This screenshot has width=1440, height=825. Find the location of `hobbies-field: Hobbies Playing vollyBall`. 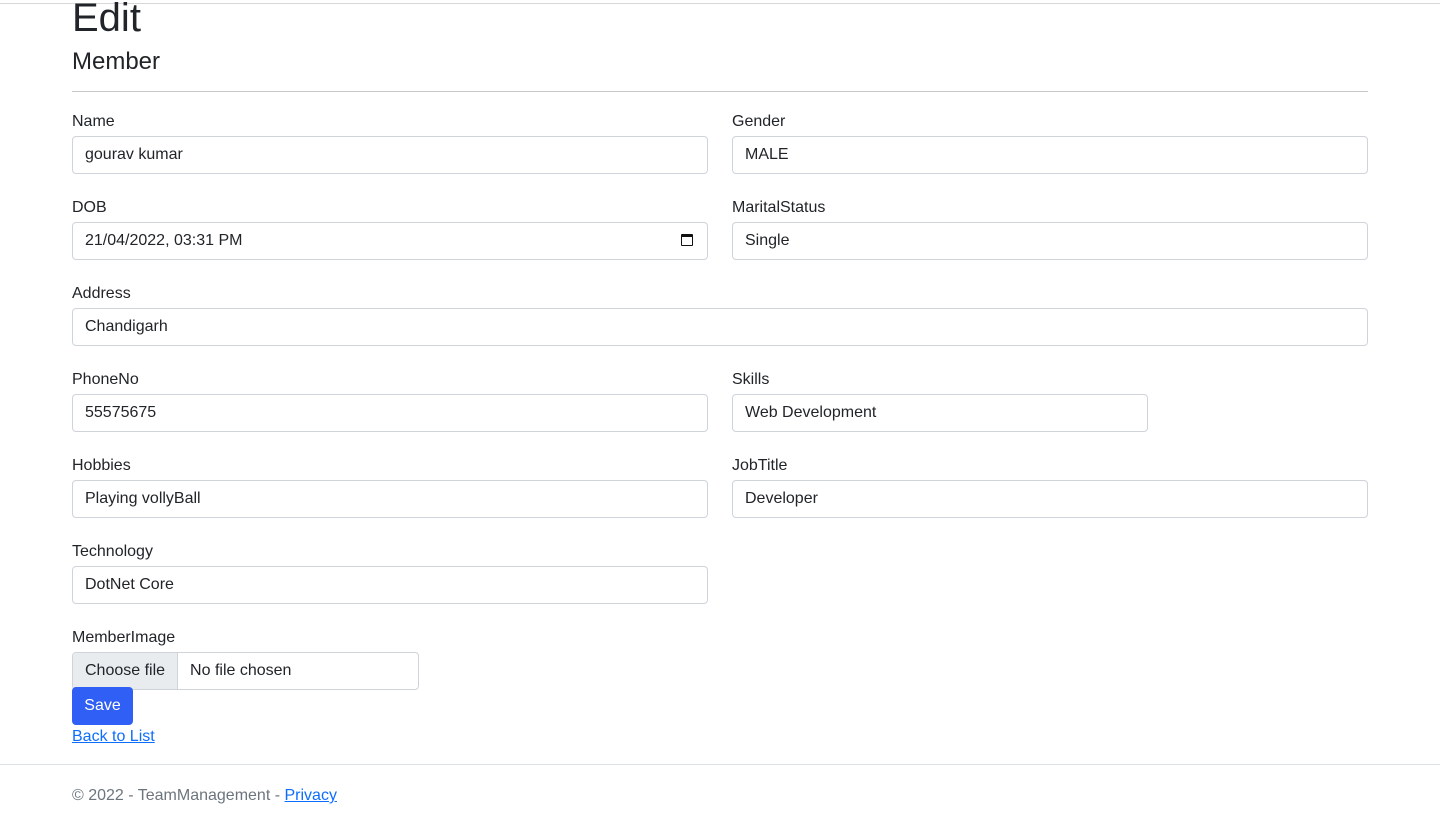

hobbies-field: Hobbies Playing vollyBall is located at coordinates (390, 487).